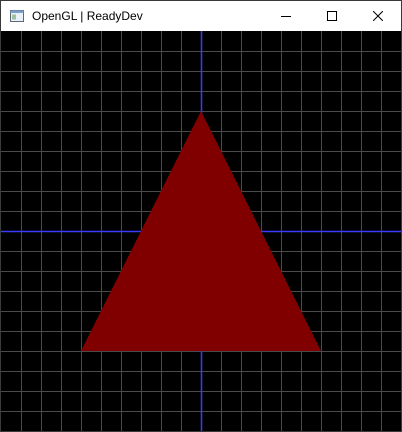 This screenshot has height=432, width=402. I want to click on maximize-button, so click(332, 16).